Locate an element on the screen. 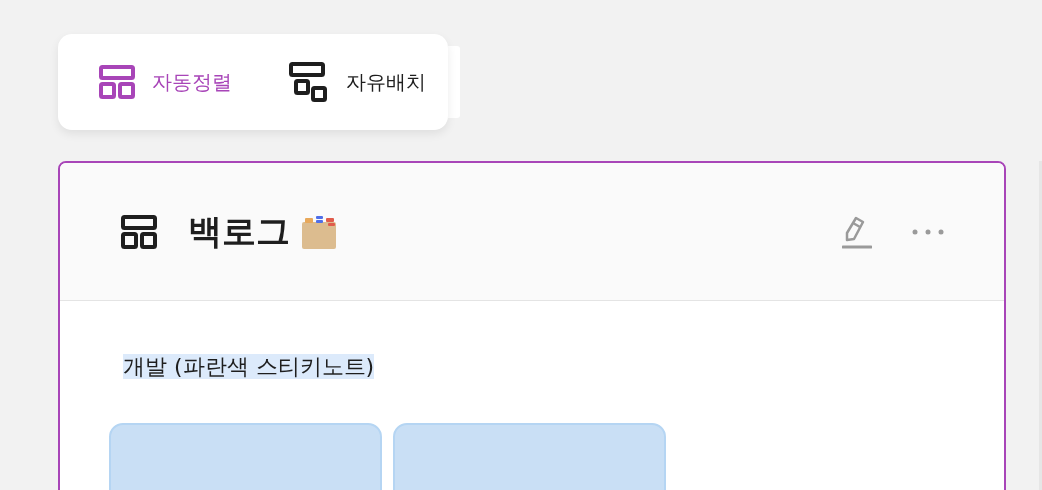 This screenshot has width=1042, height=490. layout-tab: 자동정렬 is located at coordinates (165, 82).